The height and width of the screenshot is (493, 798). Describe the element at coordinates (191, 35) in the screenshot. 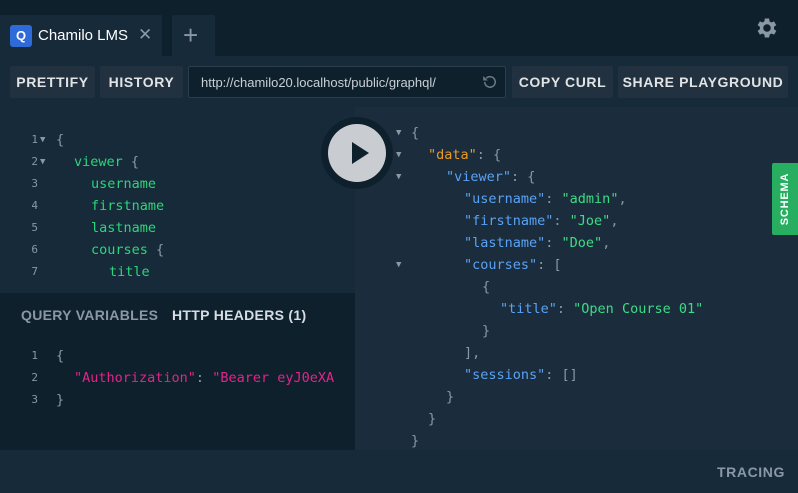

I see `plus-icon: +` at that location.